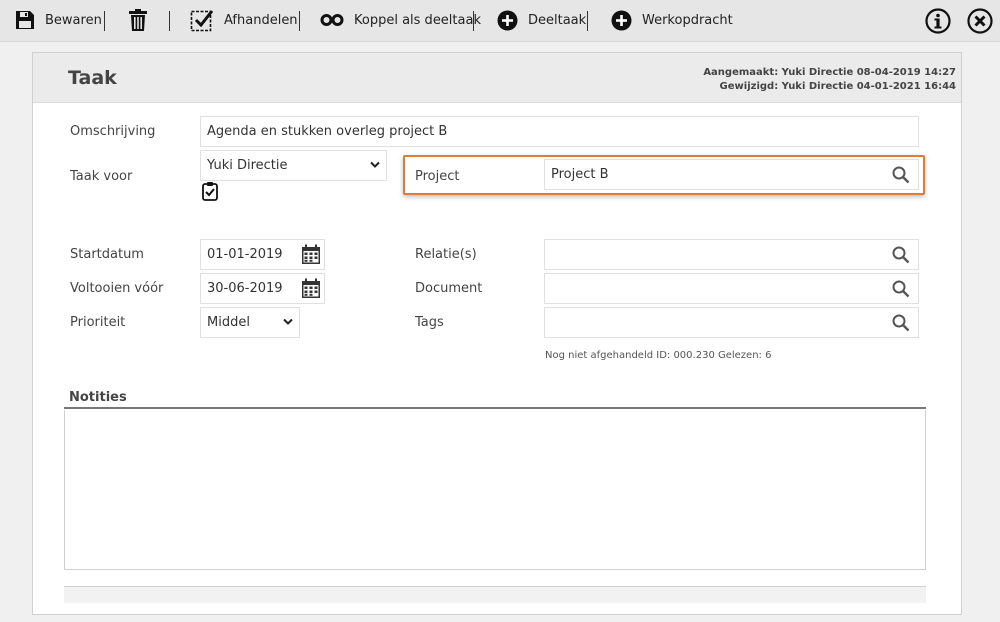  I want to click on project-value: Project B, so click(580, 174).